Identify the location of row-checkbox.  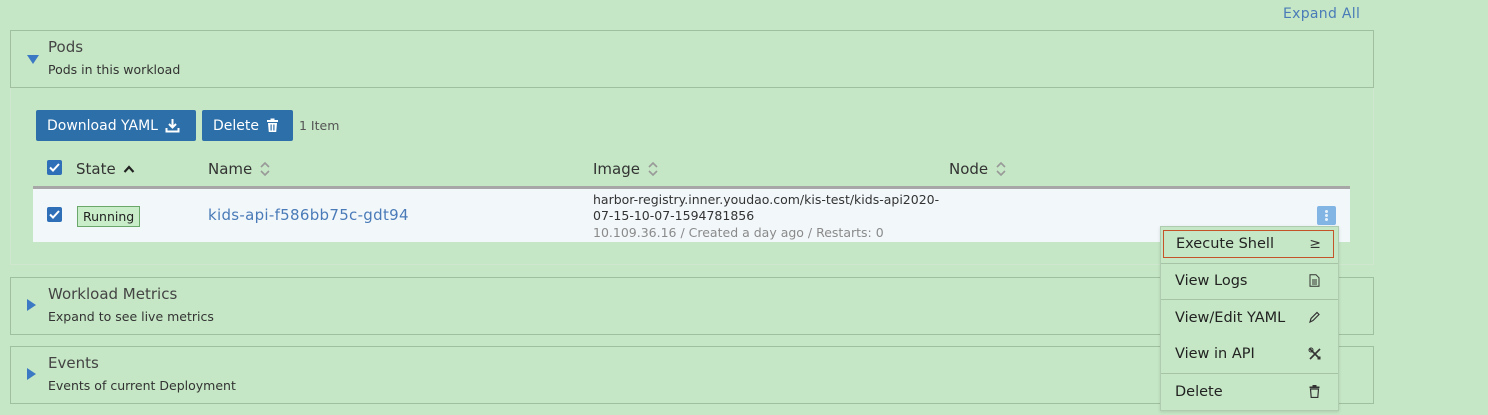
(54, 214).